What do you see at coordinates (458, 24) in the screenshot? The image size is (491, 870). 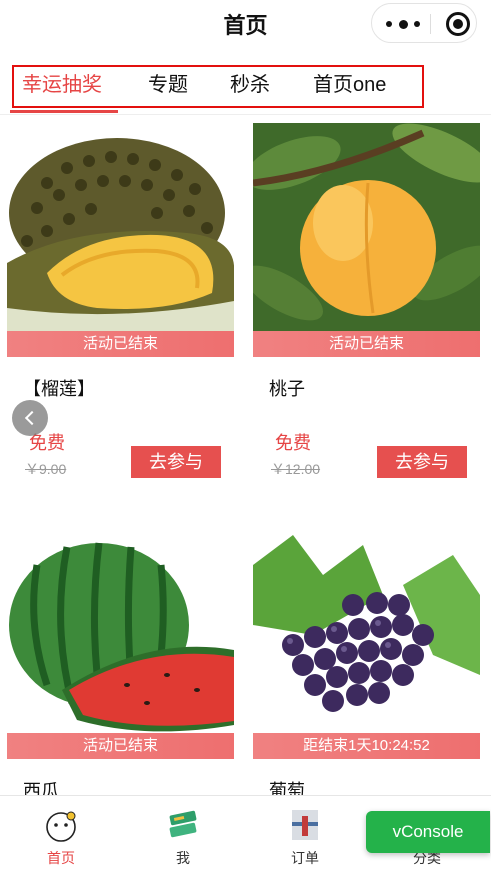 I see `close-target-icon` at bounding box center [458, 24].